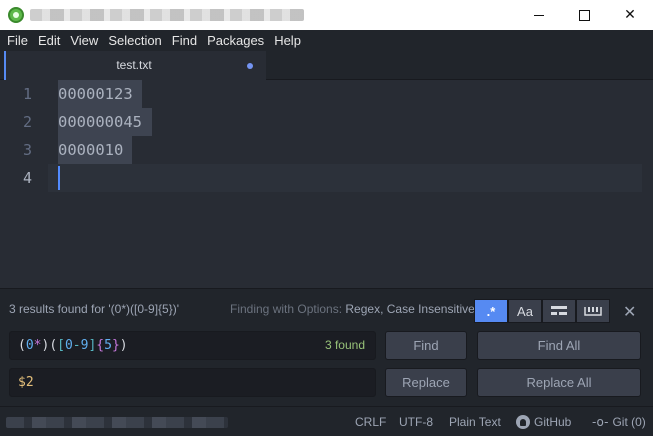 The width and height of the screenshot is (653, 436). Describe the element at coordinates (94, 309) in the screenshot. I see `find-results-summary: 3 results found for '(0*)([0-9]{5})'` at that location.